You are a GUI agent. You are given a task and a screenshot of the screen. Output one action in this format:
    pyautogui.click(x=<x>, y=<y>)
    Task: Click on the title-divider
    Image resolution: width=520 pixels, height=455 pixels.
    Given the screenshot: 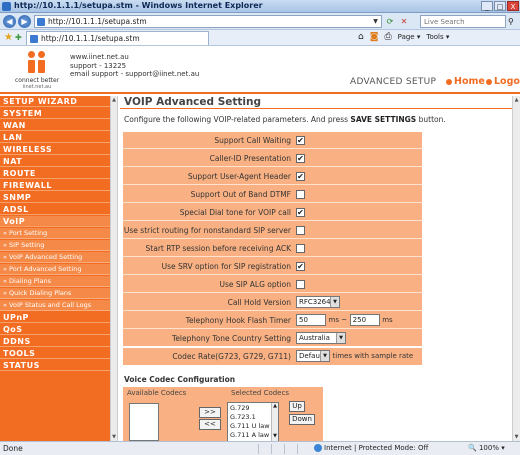 What is the action you would take?
    pyautogui.click(x=316, y=108)
    